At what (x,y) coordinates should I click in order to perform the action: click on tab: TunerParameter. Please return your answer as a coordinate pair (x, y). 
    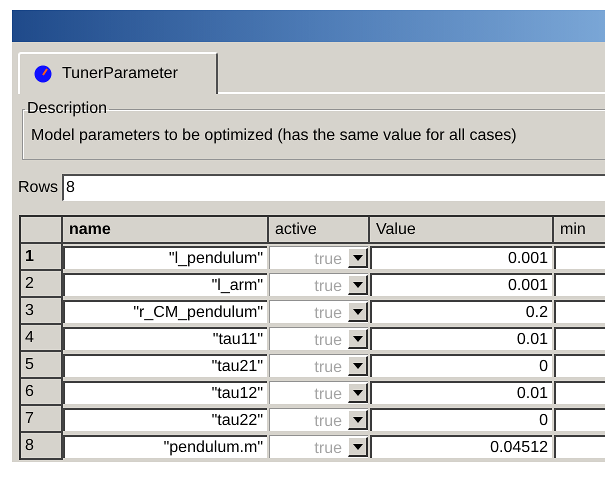
    Looking at the image, I should click on (118, 73).